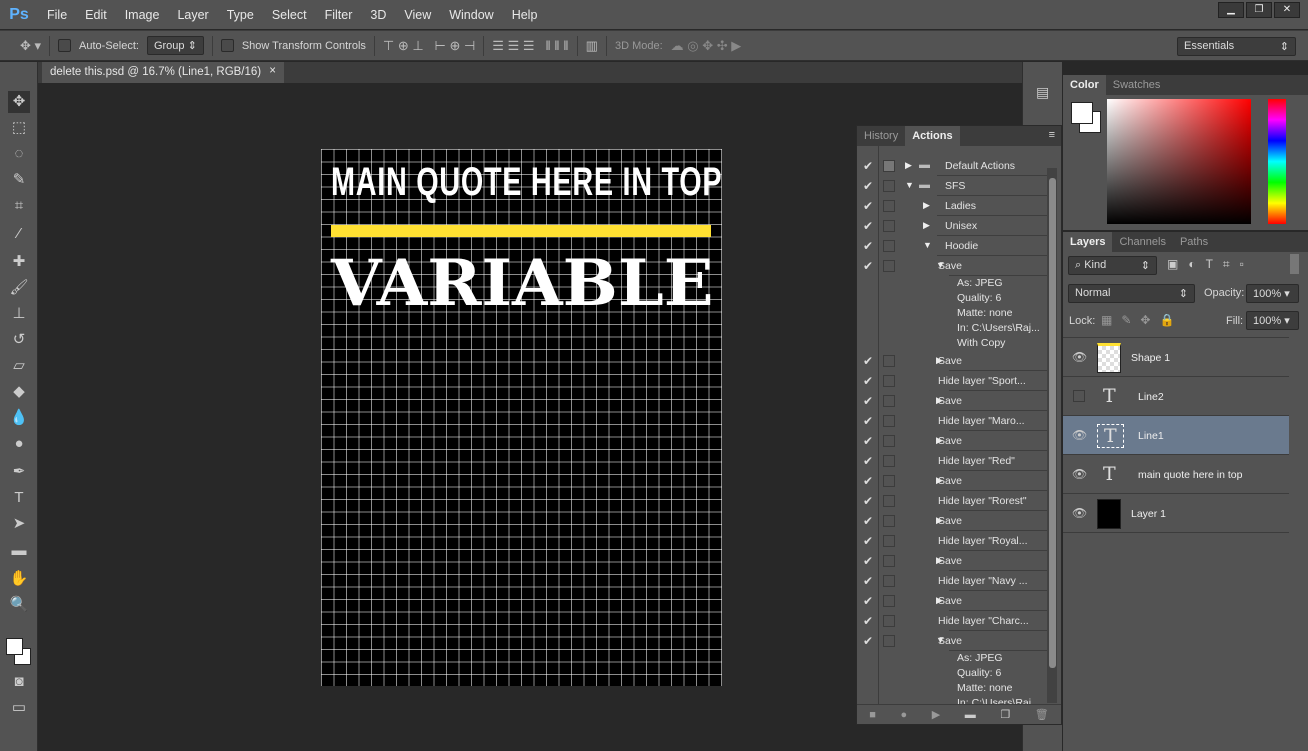 Image resolution: width=1308 pixels, height=751 pixels. What do you see at coordinates (1084, 85) in the screenshot?
I see `tab-color: Color` at bounding box center [1084, 85].